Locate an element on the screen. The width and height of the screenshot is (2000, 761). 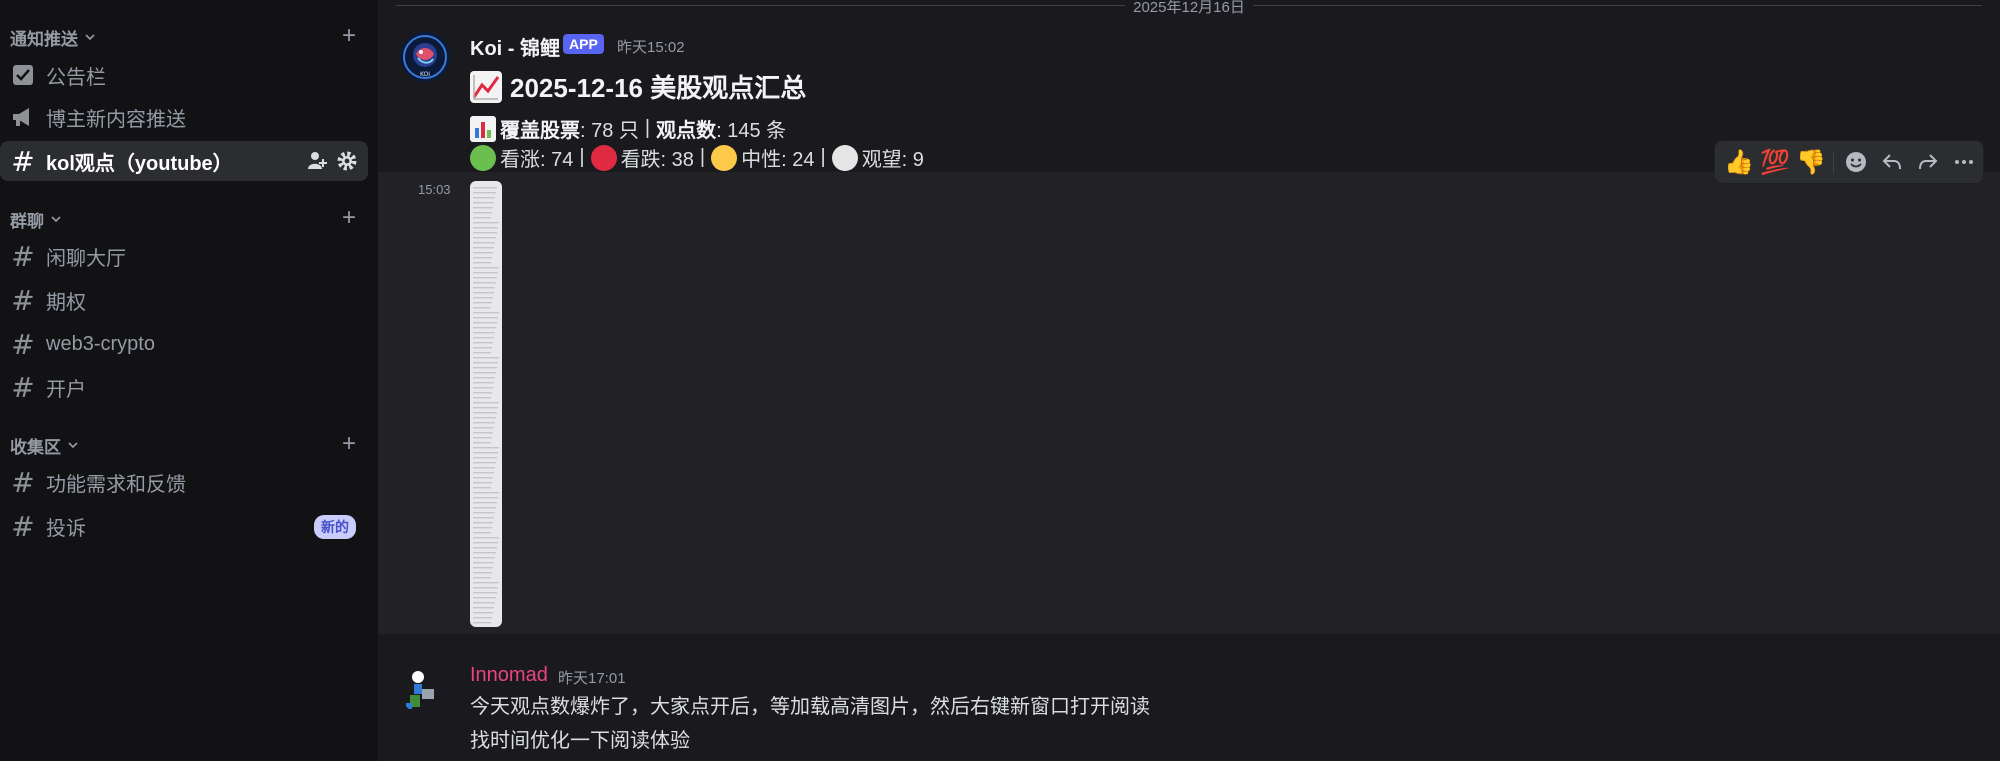
channel-announcements: 公告栏 is located at coordinates (184, 75).